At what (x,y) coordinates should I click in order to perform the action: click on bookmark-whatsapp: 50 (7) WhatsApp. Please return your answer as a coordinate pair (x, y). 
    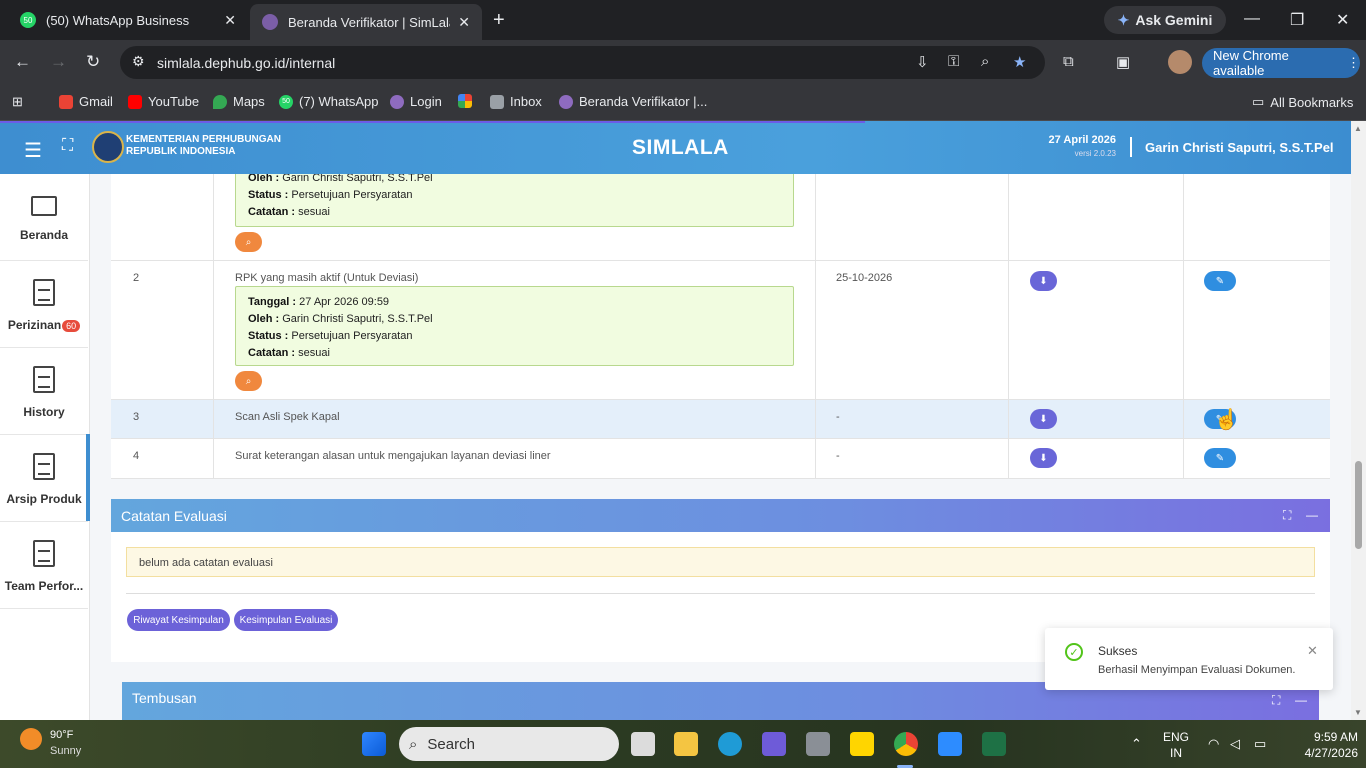
    Looking at the image, I should click on (328, 101).